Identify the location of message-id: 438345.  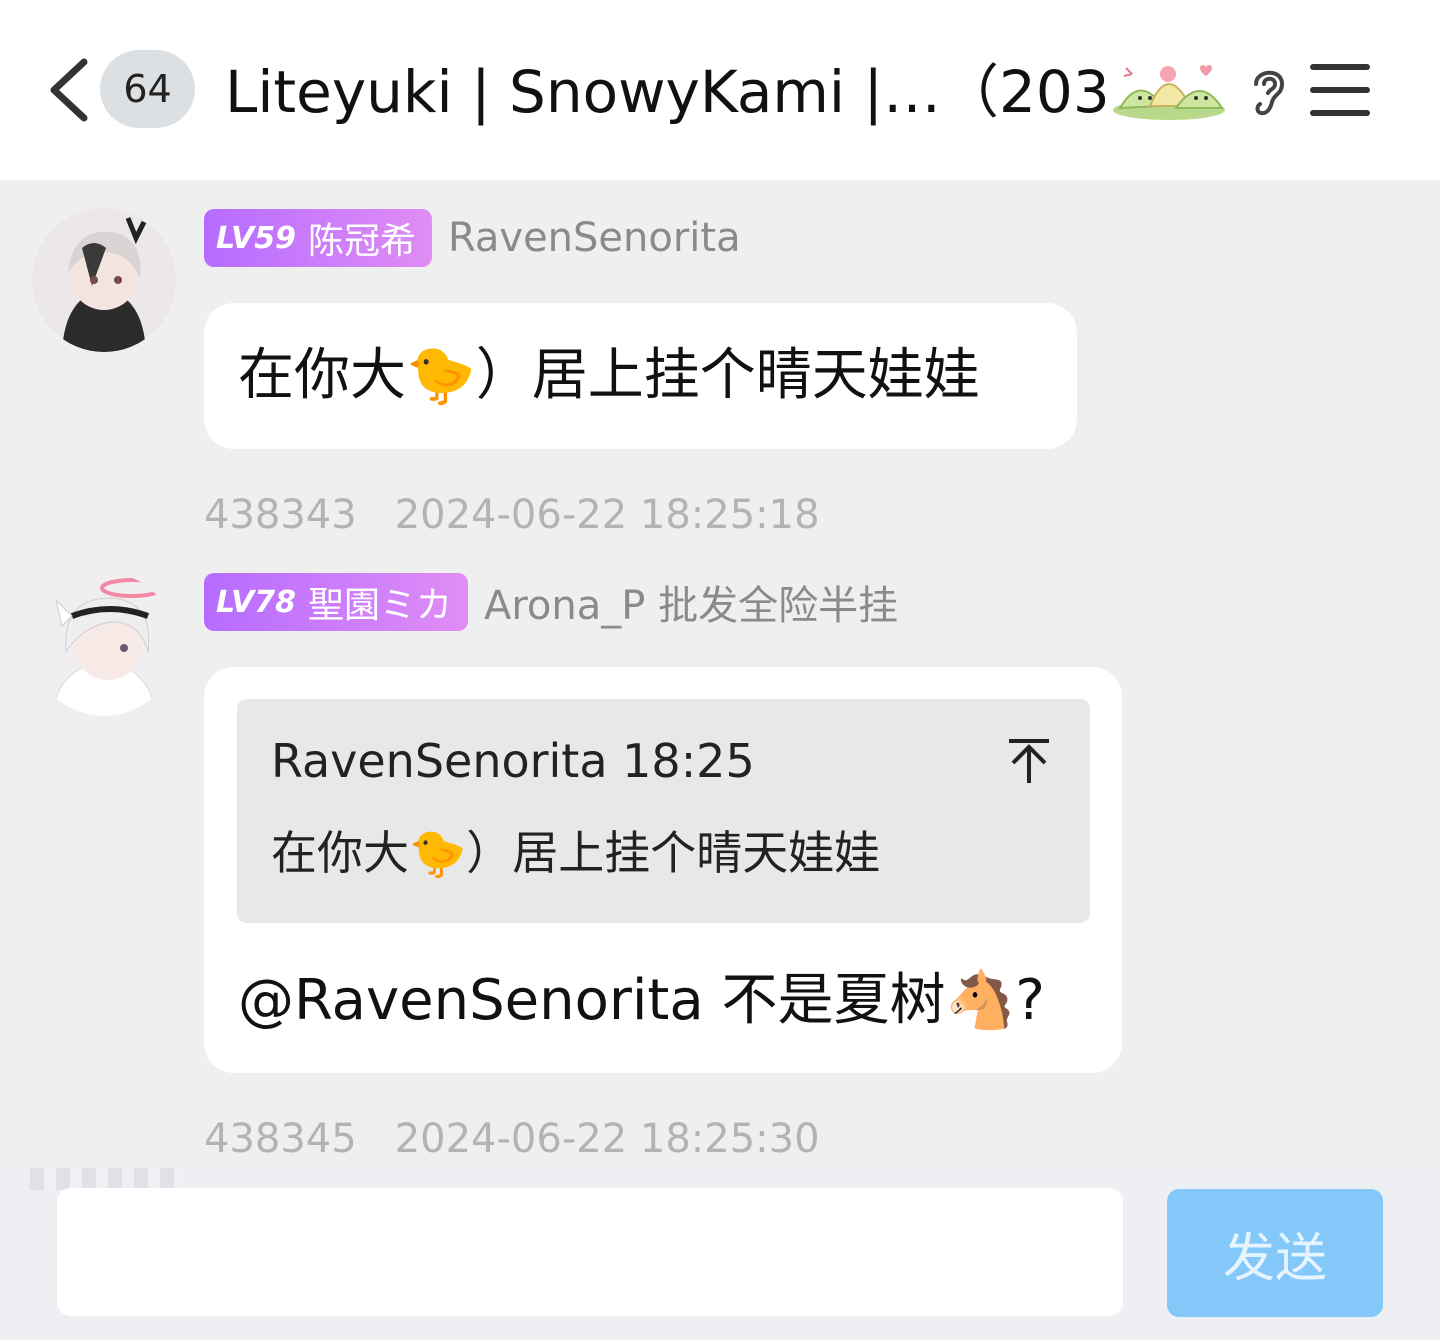
(280, 1139).